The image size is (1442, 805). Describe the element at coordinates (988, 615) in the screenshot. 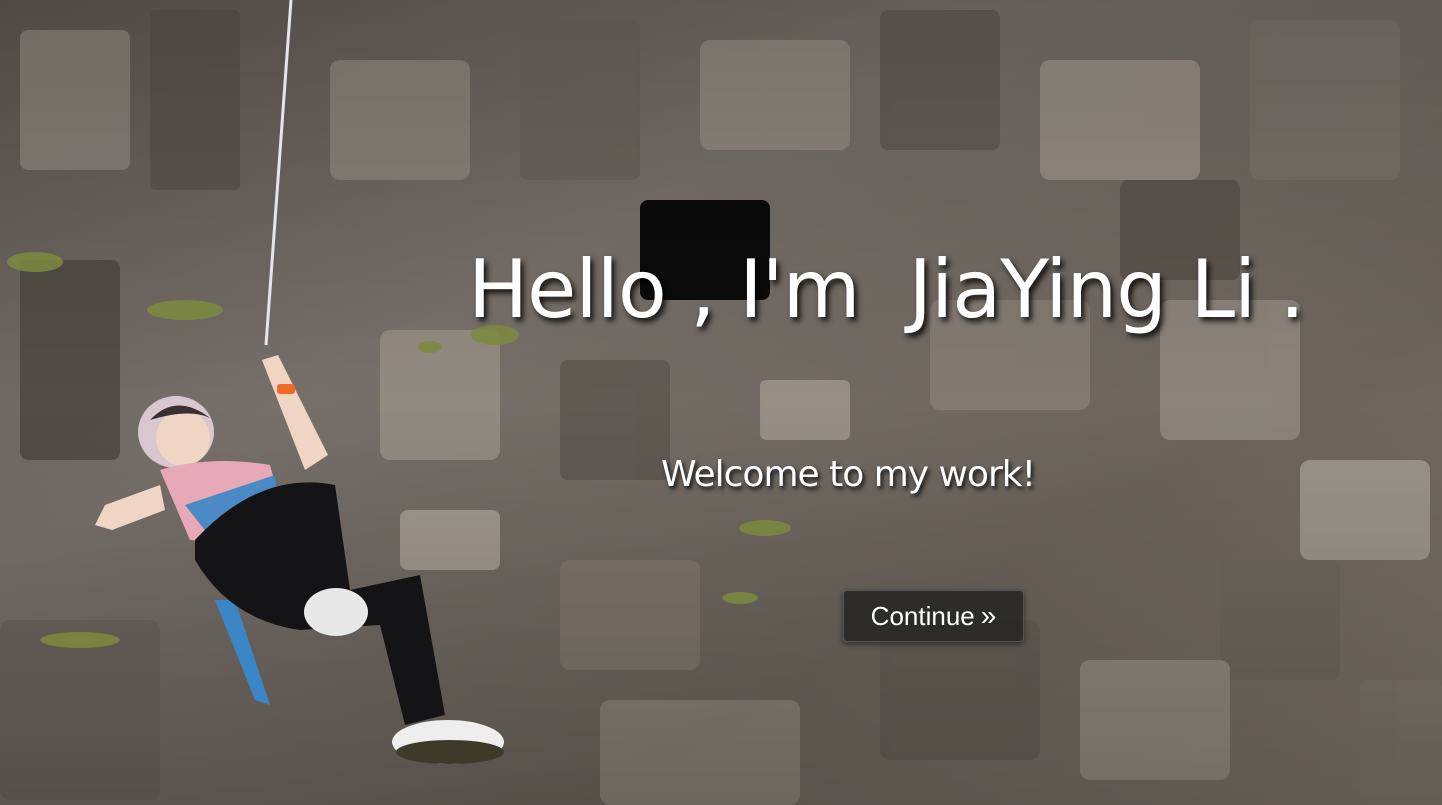

I see `chevron-double-right-icon: »` at that location.